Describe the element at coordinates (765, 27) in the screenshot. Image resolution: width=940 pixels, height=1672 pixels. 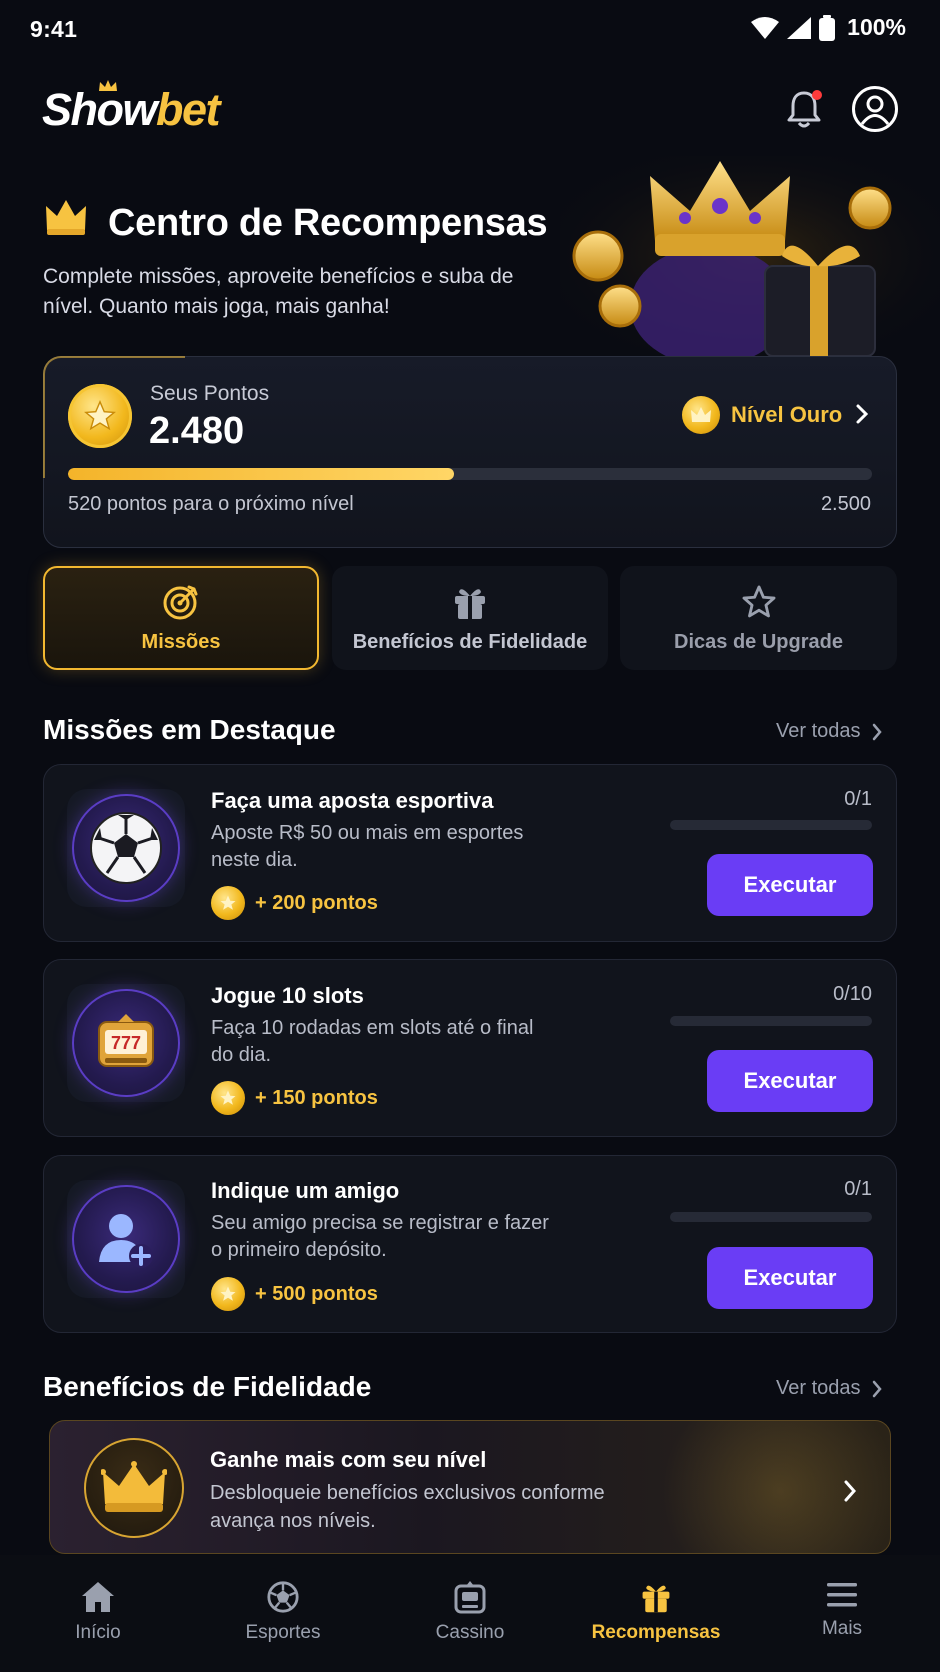
I see `wifi-icon` at that location.